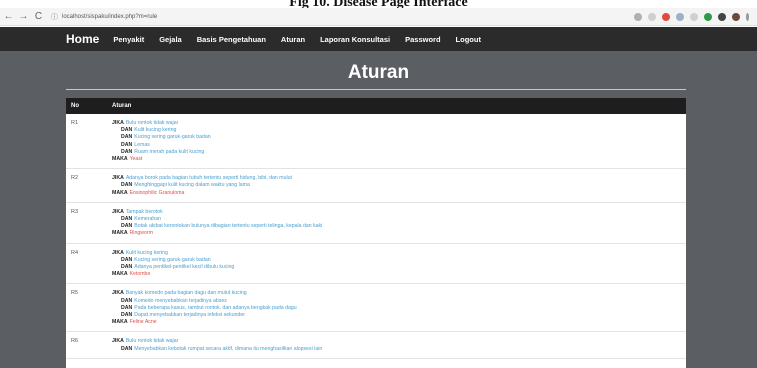 This screenshot has height=368, width=757. Describe the element at coordinates (747, 16) in the screenshot. I see `menu-icon` at that location.